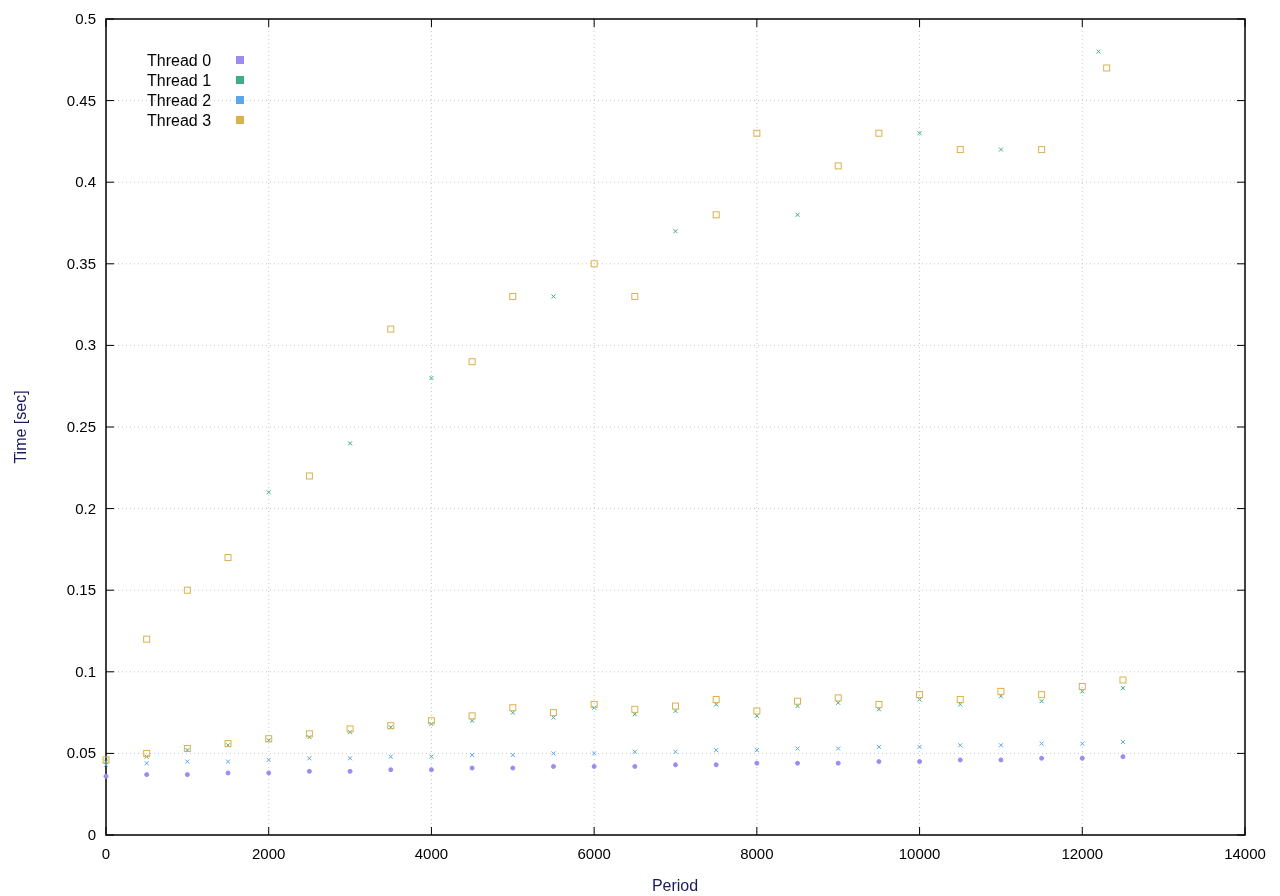 This screenshot has height=896, width=1280. What do you see at coordinates (179, 120) in the screenshot?
I see `legend-label: Thread 3` at bounding box center [179, 120].